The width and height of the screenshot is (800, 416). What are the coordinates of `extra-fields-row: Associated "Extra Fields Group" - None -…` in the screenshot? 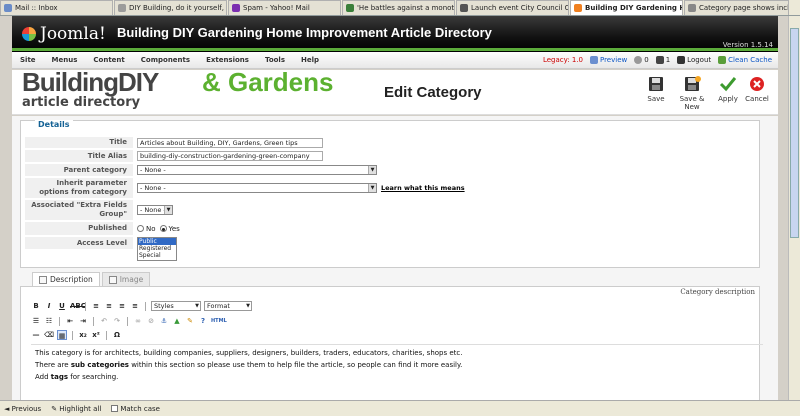 It's located at (391, 210).